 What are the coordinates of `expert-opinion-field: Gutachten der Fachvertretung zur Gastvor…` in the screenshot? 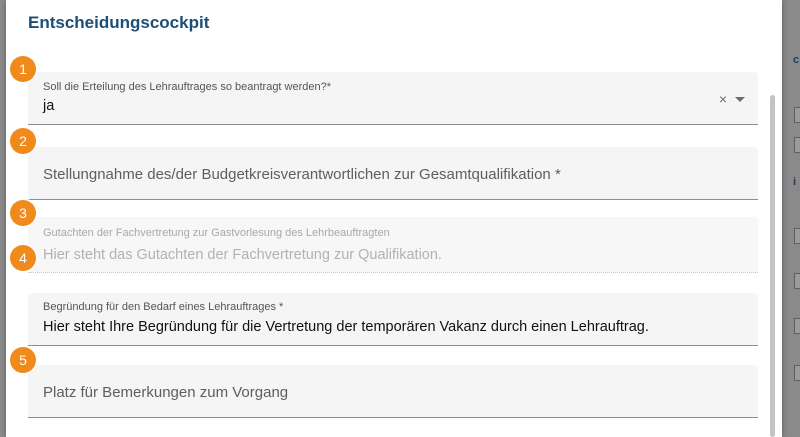 It's located at (393, 245).